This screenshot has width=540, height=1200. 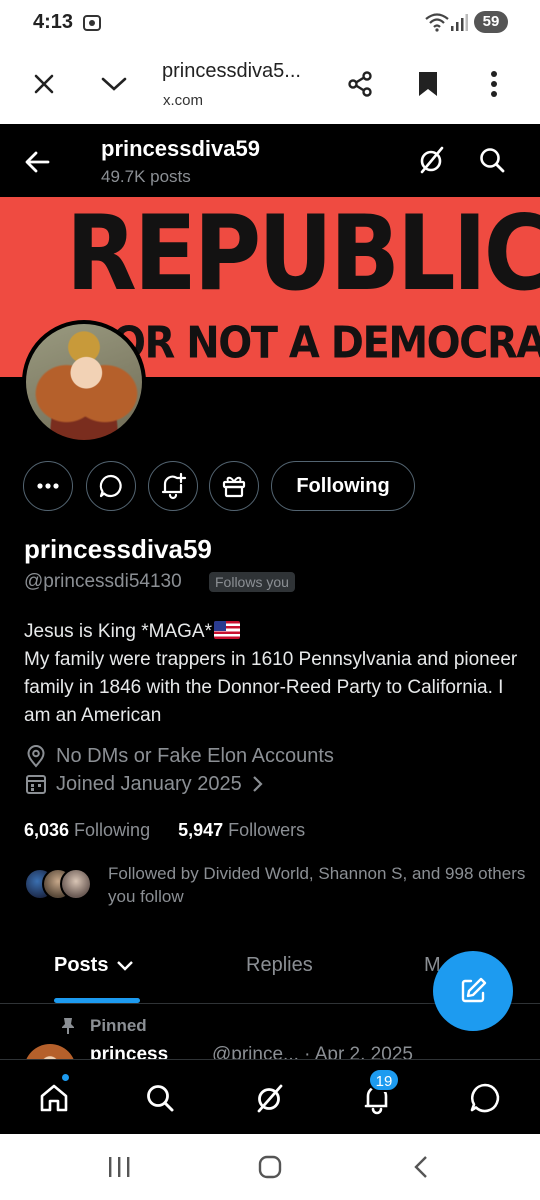 I want to click on system-nav-bar, so click(x=270, y=1167).